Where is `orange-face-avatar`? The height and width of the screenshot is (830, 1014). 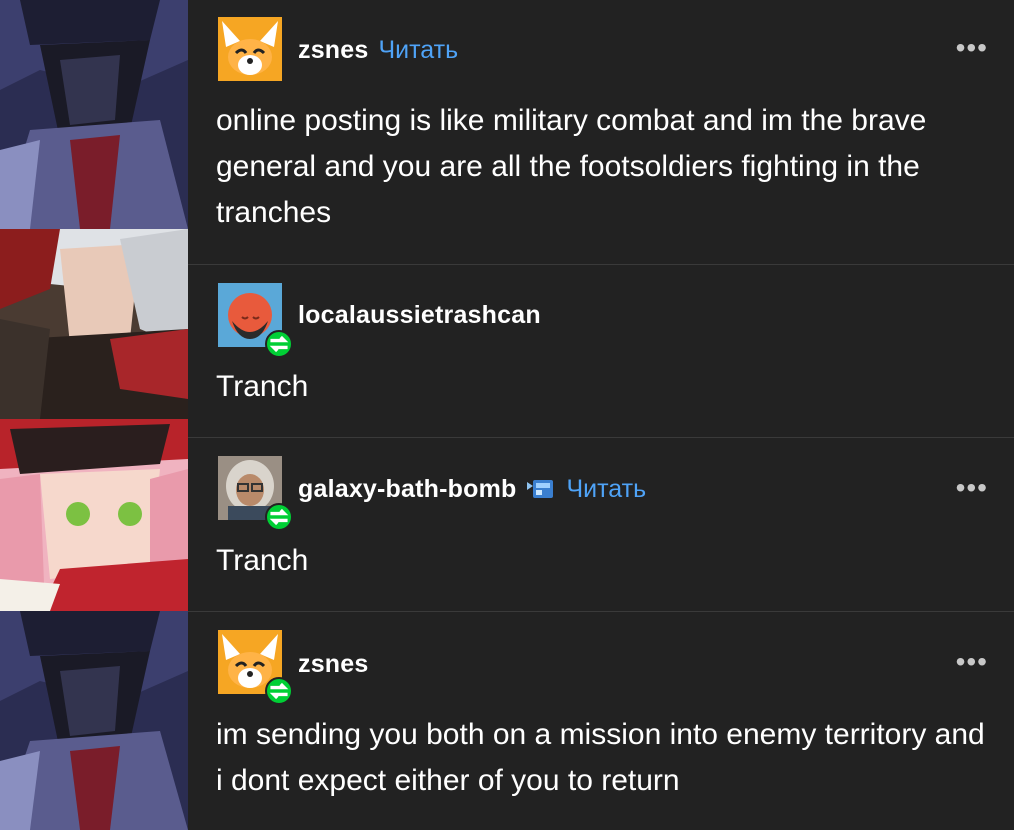
orange-face-avatar is located at coordinates (255, 320).